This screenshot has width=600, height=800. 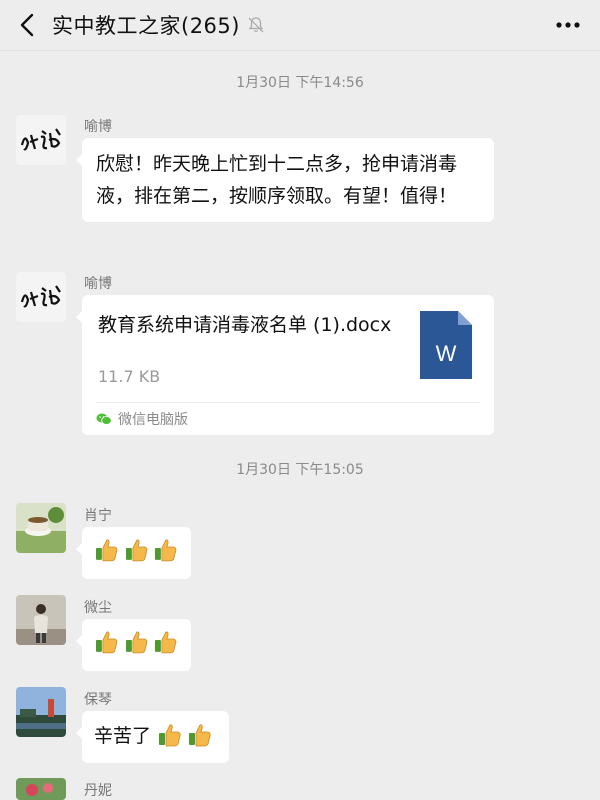 I want to click on message-bubble: 欣慰！昨天晚上忙到十二点多，抢申请消毒液，排在第二，按顺序领取。有望！值得！, so click(x=285, y=180).